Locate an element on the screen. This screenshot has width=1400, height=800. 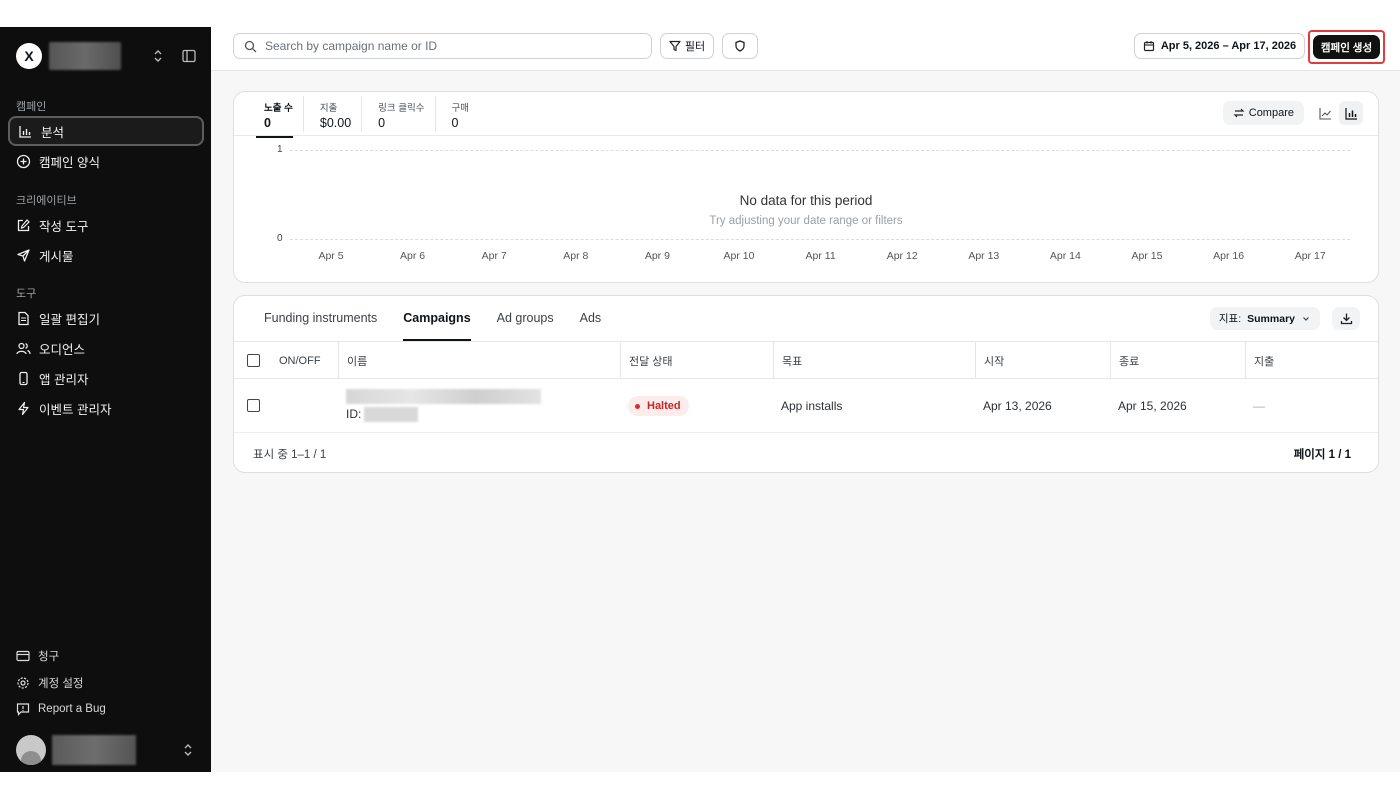
sidebar-item-composer: 작성 도구 is located at coordinates (106, 225).